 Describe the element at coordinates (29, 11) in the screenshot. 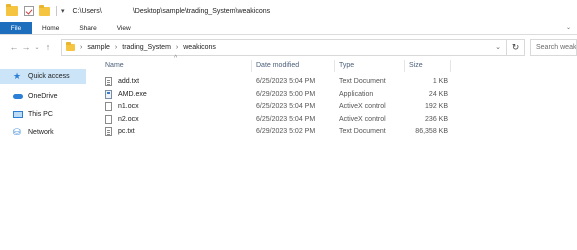

I see `properties-icon` at that location.